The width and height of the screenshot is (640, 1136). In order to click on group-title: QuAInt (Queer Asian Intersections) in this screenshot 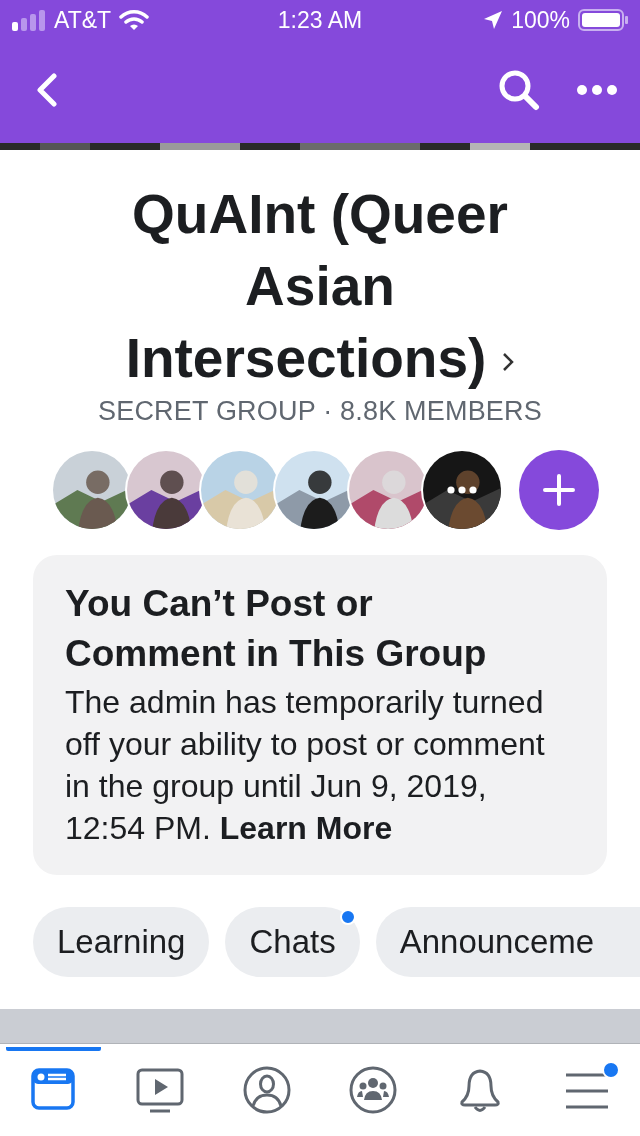, I will do `click(316, 286)`.